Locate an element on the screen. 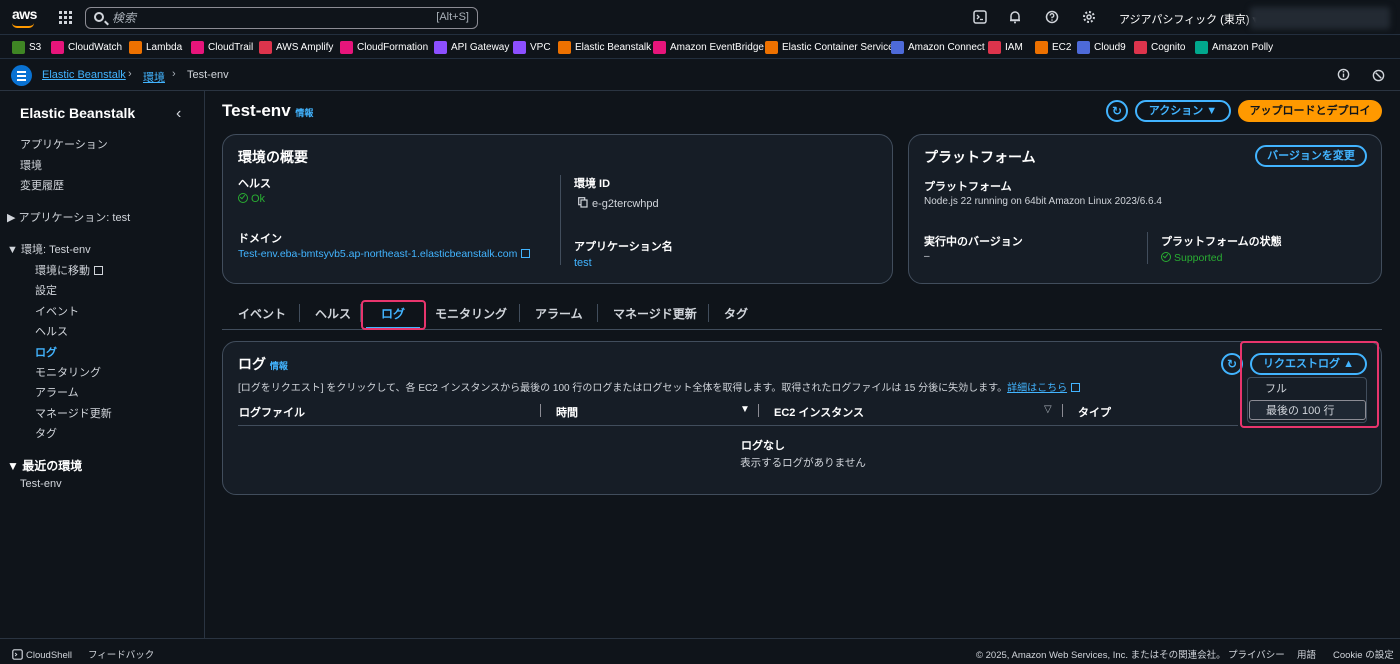  sidebar-group-environment: ▼ 環境: Test-env is located at coordinates (49, 249).